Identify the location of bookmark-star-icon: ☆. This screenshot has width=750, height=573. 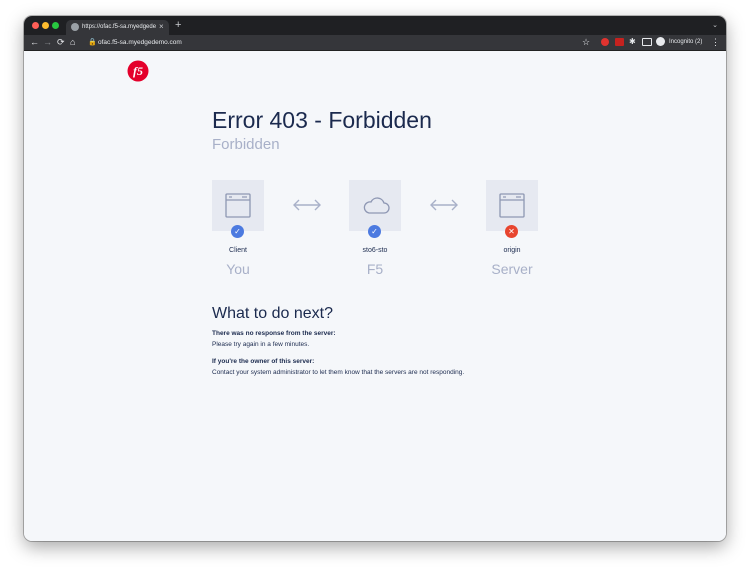
(586, 42).